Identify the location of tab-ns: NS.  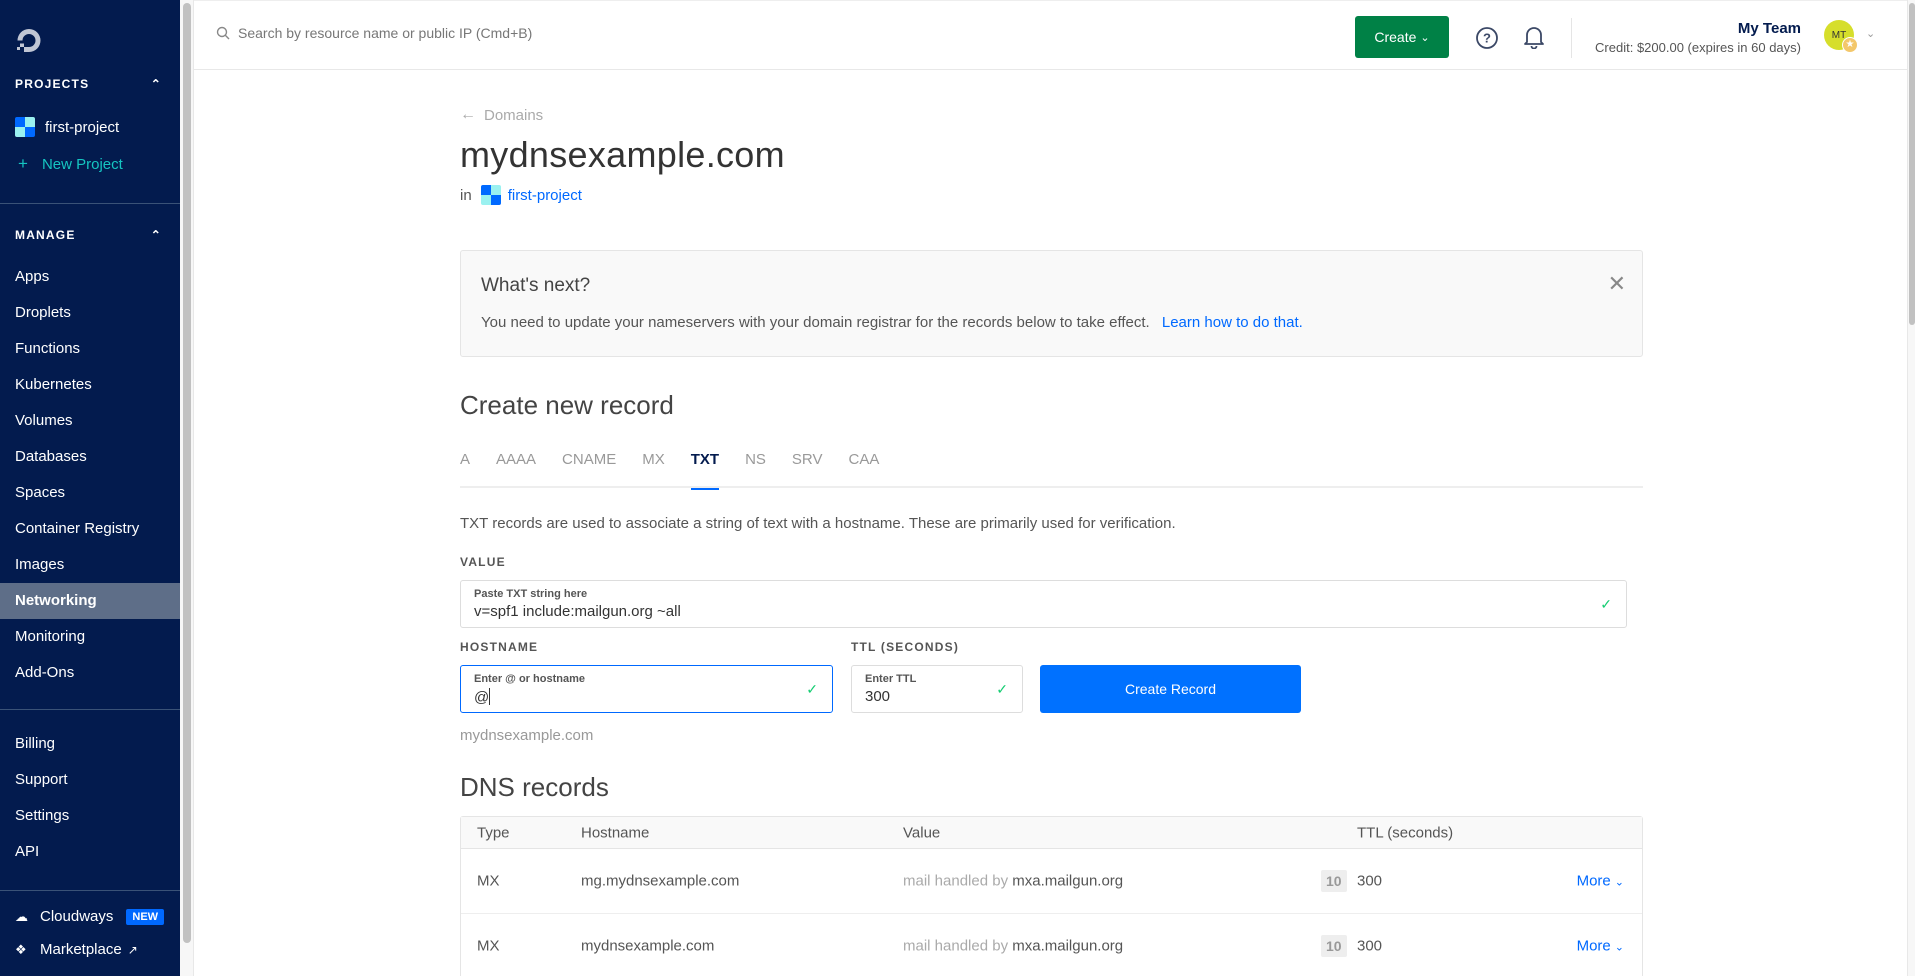
(755, 469).